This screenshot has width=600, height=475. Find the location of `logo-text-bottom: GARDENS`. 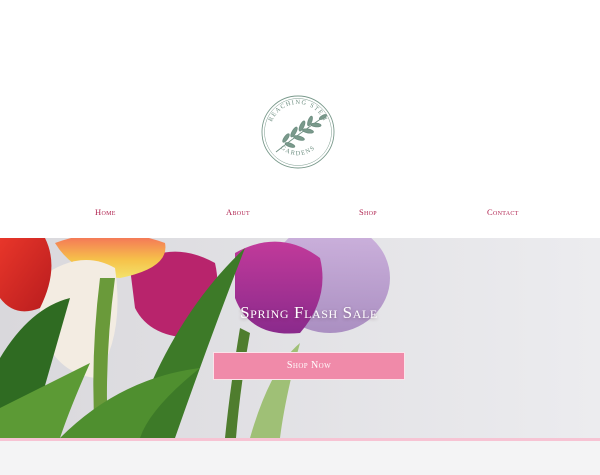

logo-text-bottom: GARDENS is located at coordinates (297, 150).